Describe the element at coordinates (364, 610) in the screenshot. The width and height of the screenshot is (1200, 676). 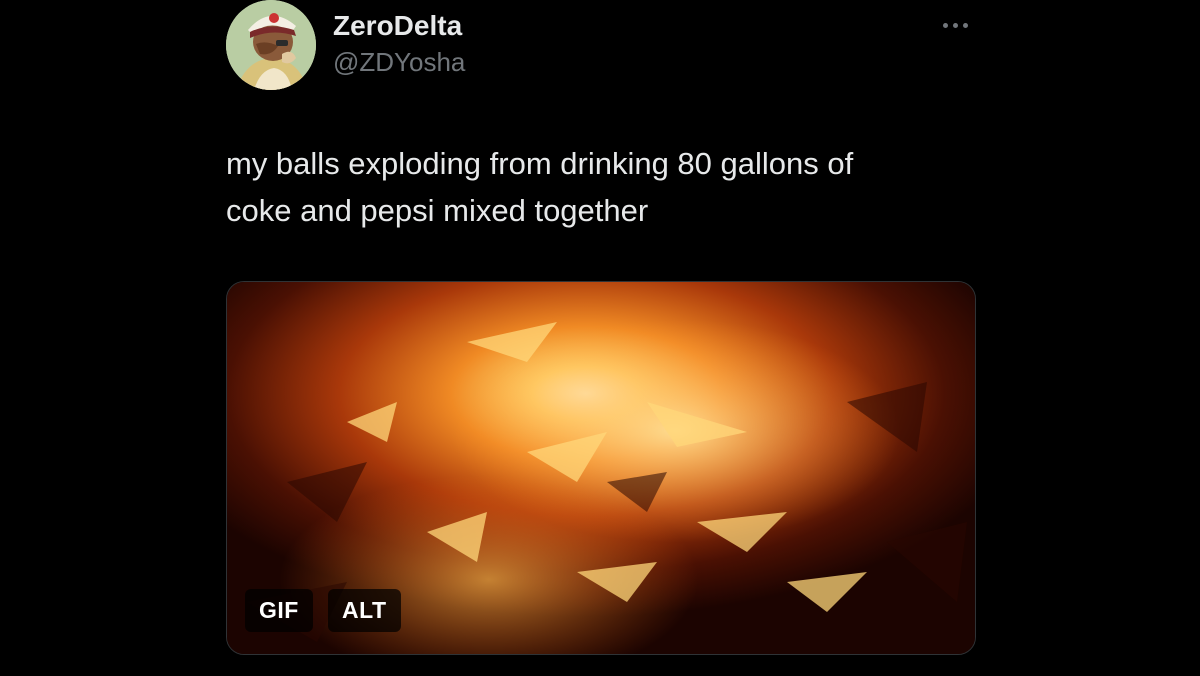
I see `alt-text-badge: ALT` at that location.